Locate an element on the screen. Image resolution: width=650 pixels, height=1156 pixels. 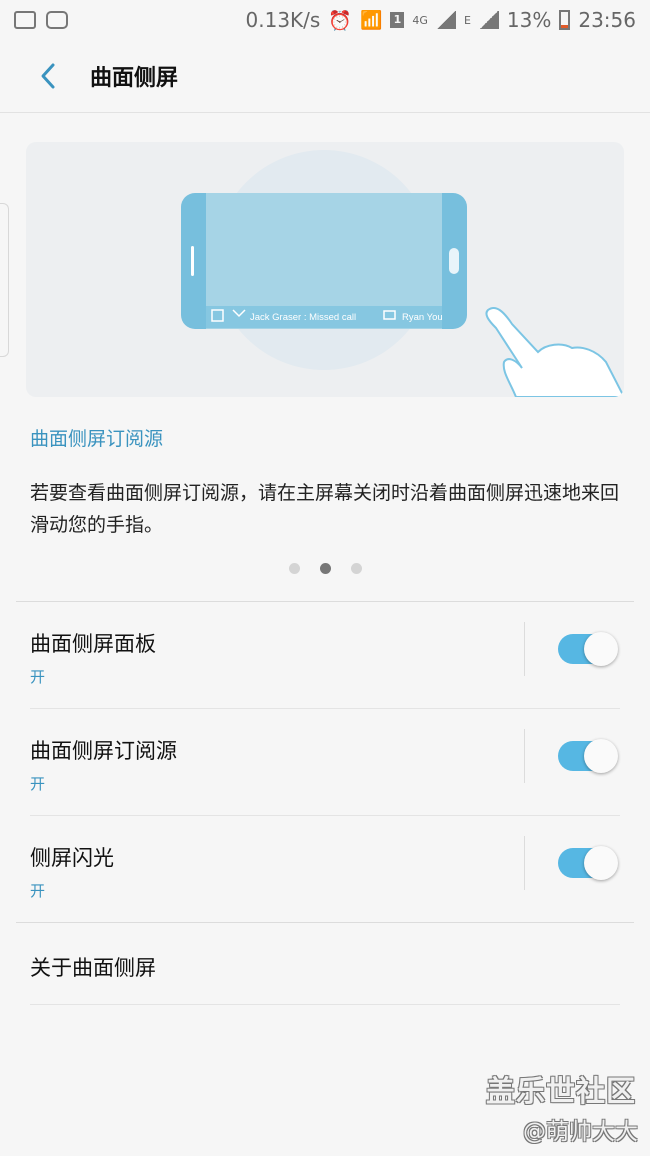
sim-icon: 1 is located at coordinates (397, 20).